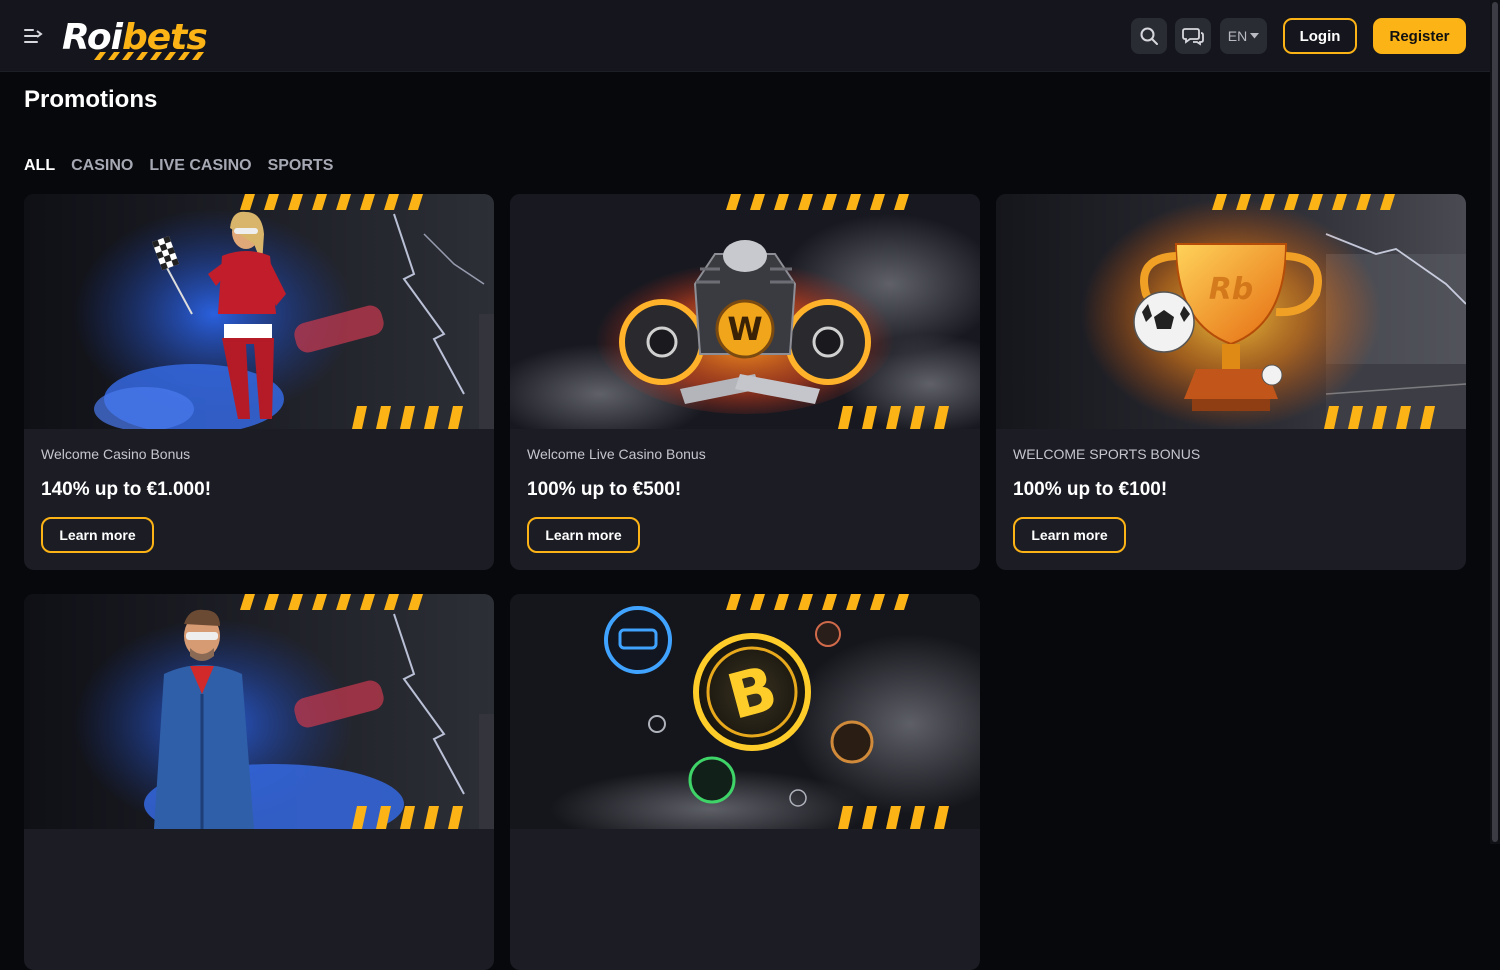  I want to click on caret-down-icon, so click(1255, 36).